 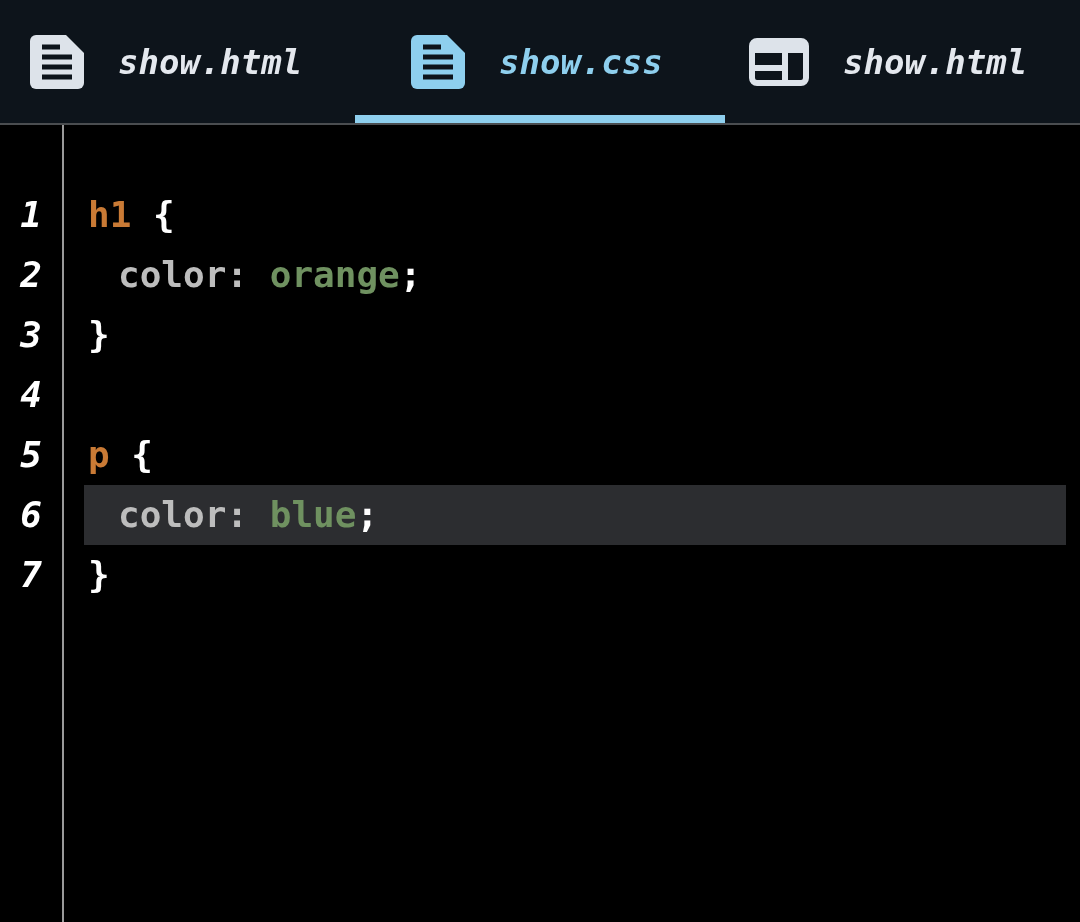 I want to click on line-number: 2, so click(x=31, y=275).